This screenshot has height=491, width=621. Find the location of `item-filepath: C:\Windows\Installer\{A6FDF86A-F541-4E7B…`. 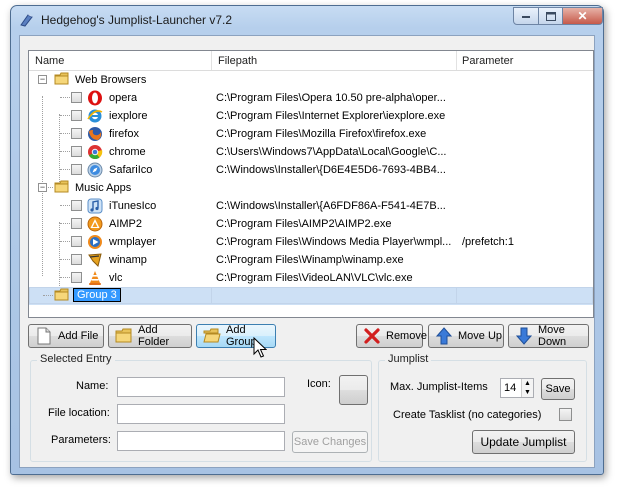

item-filepath: C:\Windows\Installer\{A6FDF86A-F541-4E7B… is located at coordinates (331, 206).